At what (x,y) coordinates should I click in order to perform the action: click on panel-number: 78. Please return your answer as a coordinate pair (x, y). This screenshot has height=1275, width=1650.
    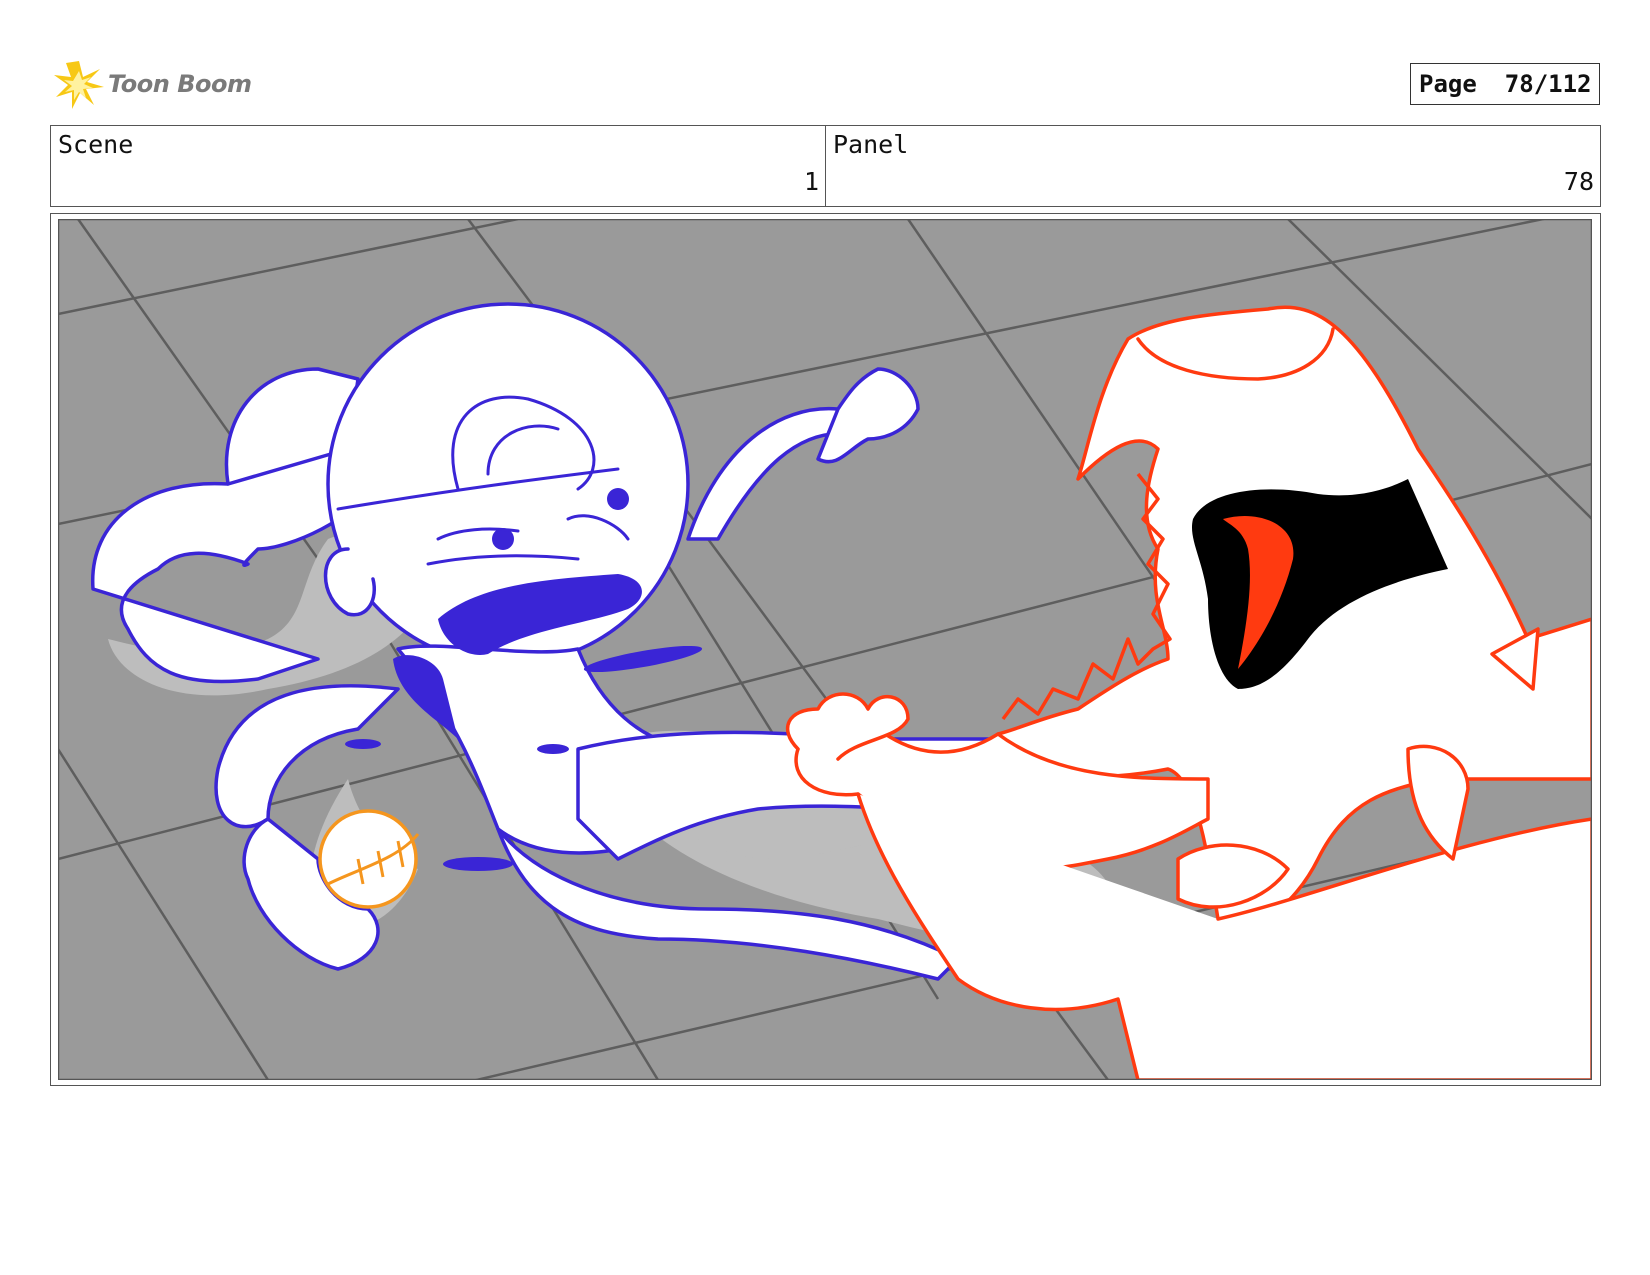
    Looking at the image, I should click on (1578, 181).